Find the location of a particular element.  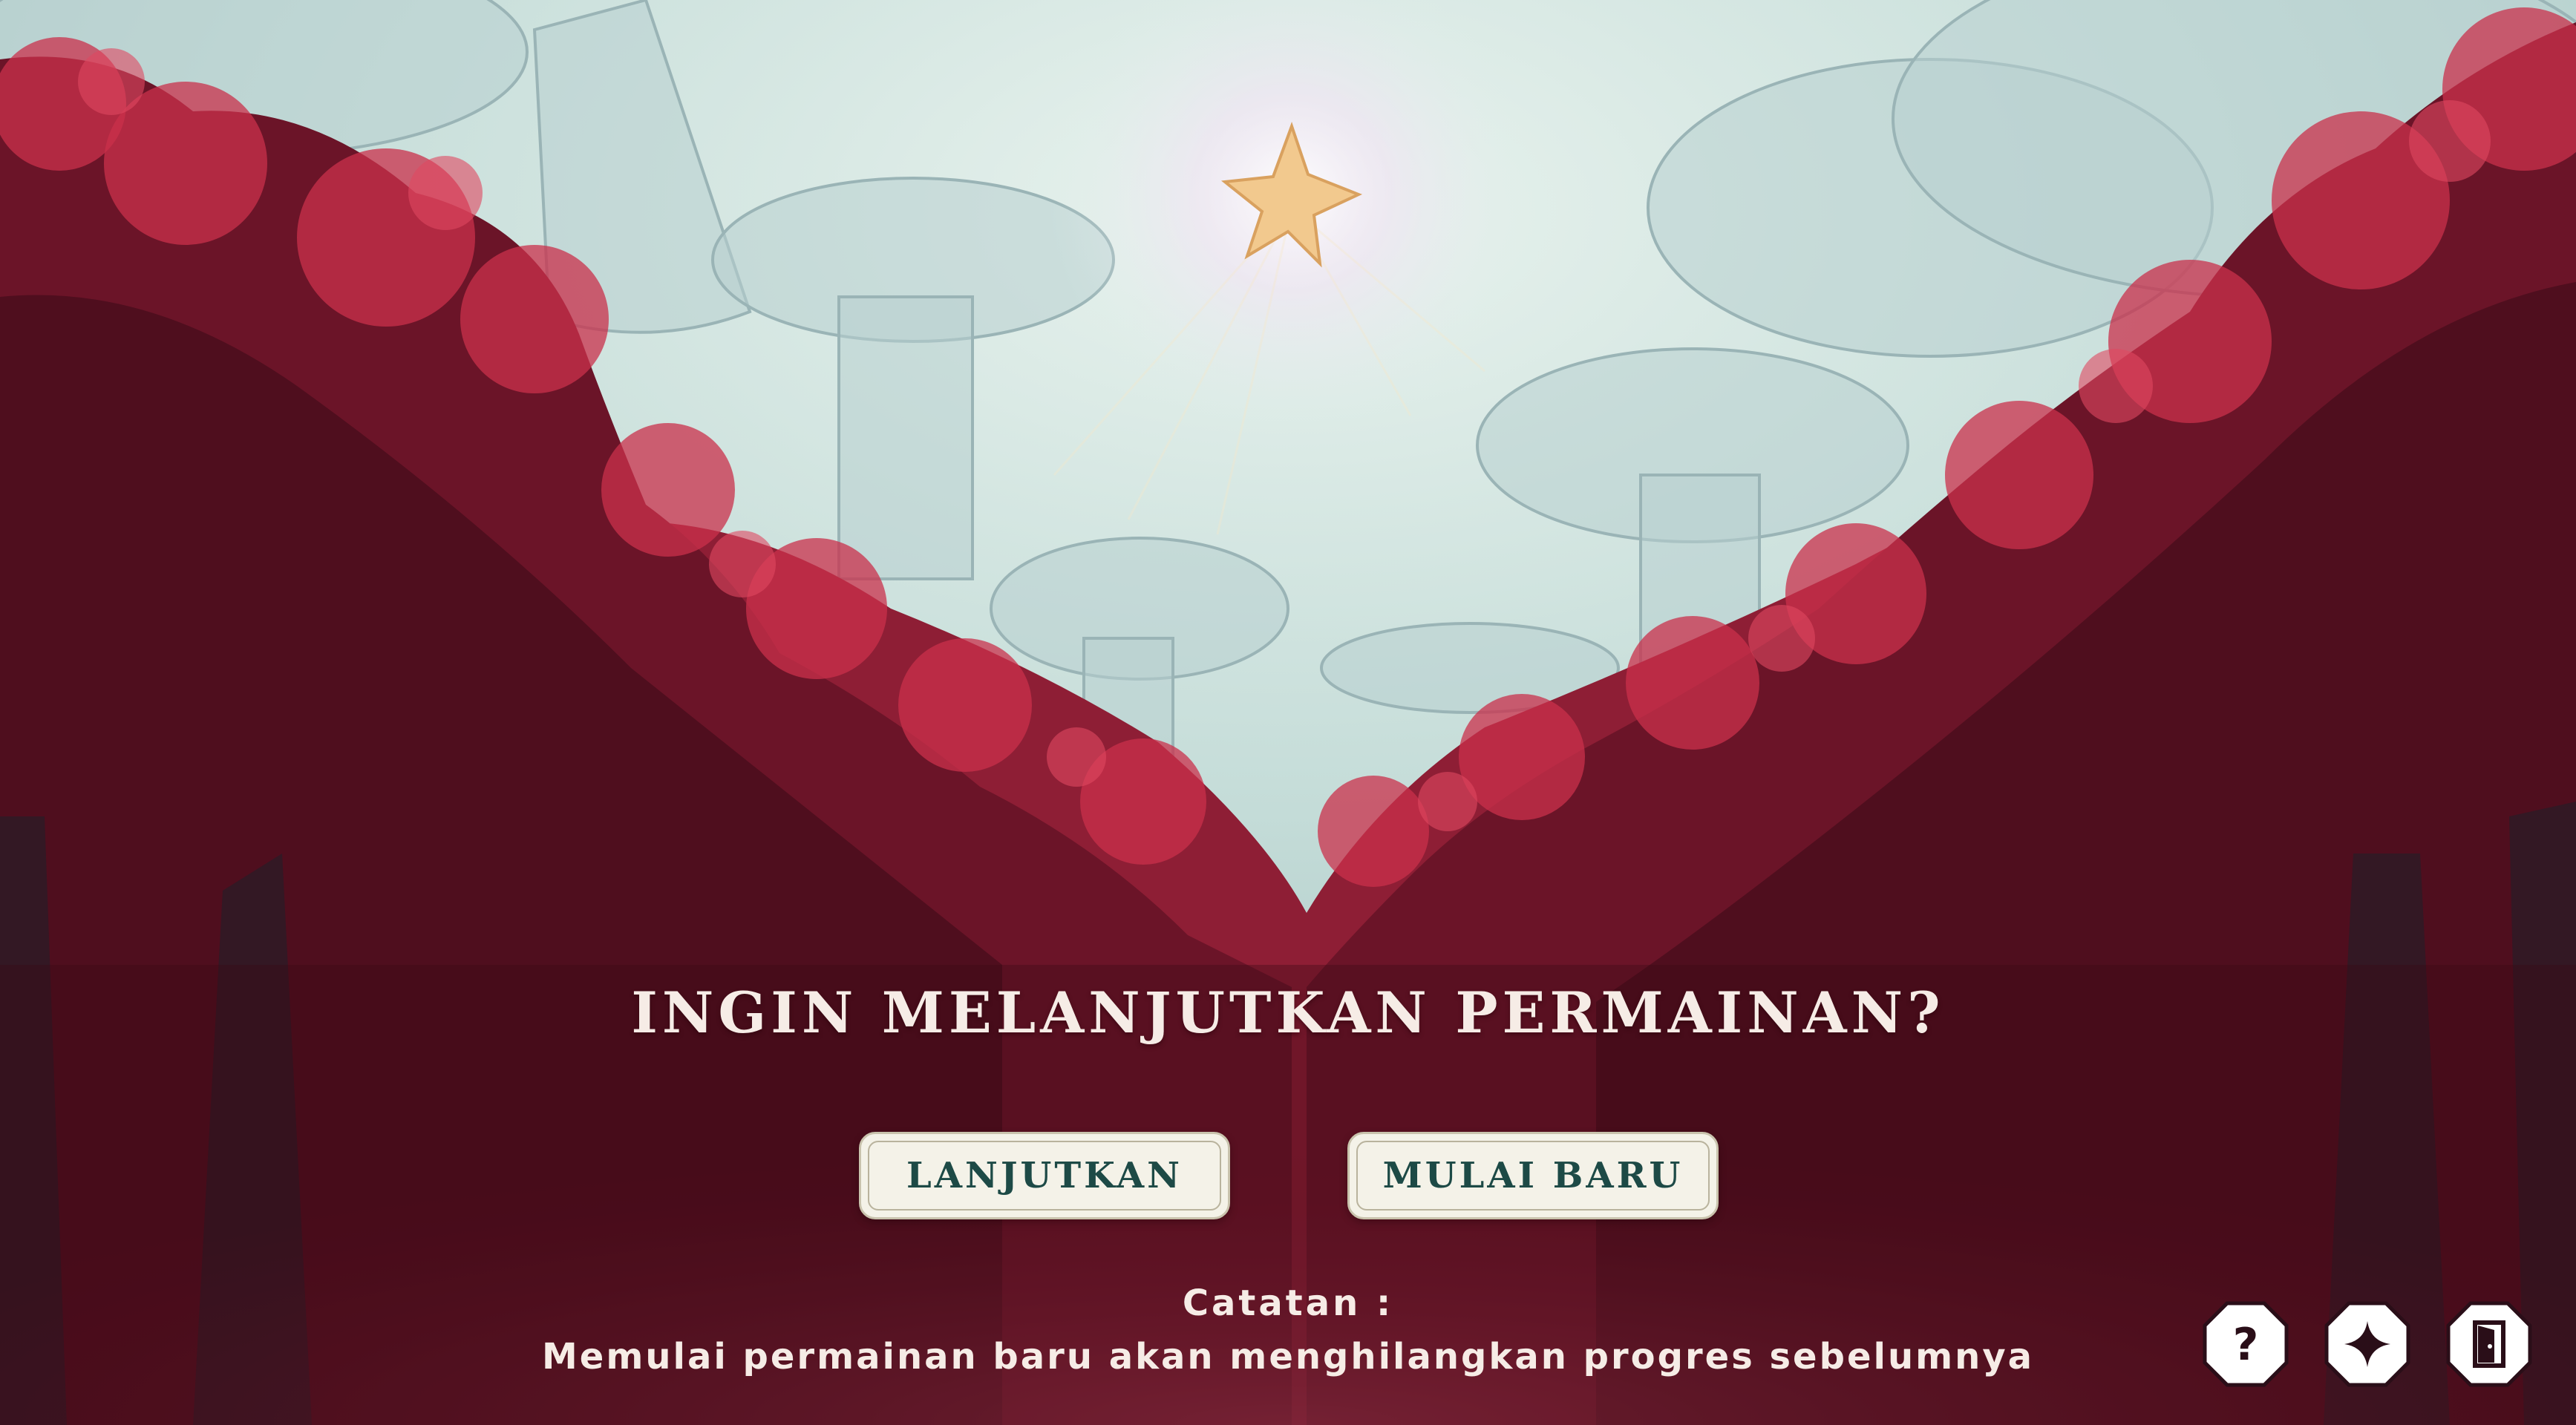

continue-button: LANJUTKAN is located at coordinates (1044, 1175).